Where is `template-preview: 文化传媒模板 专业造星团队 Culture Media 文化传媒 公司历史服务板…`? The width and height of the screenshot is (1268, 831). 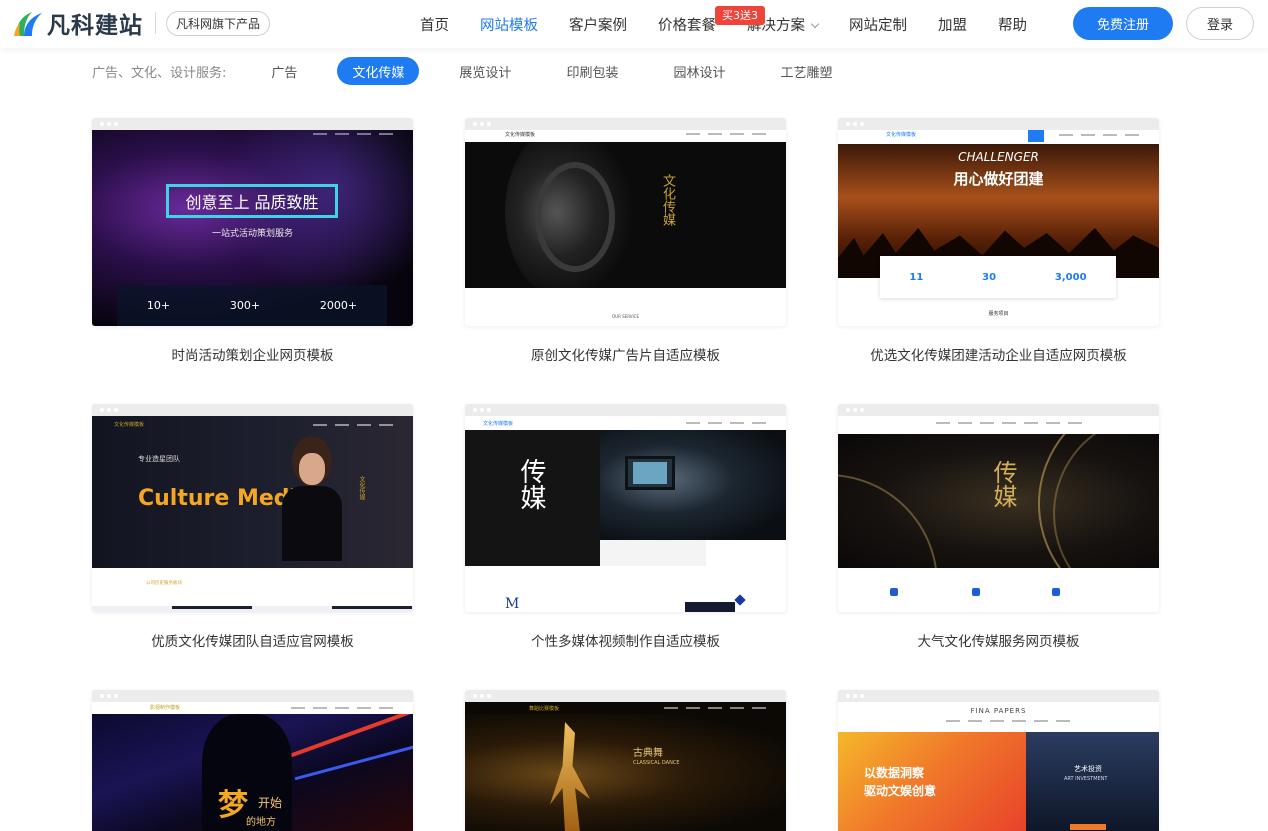
template-preview: 文化传媒模板 专业造星团队 Culture Media 文化传媒 公司历史服务板… is located at coordinates (252, 514).